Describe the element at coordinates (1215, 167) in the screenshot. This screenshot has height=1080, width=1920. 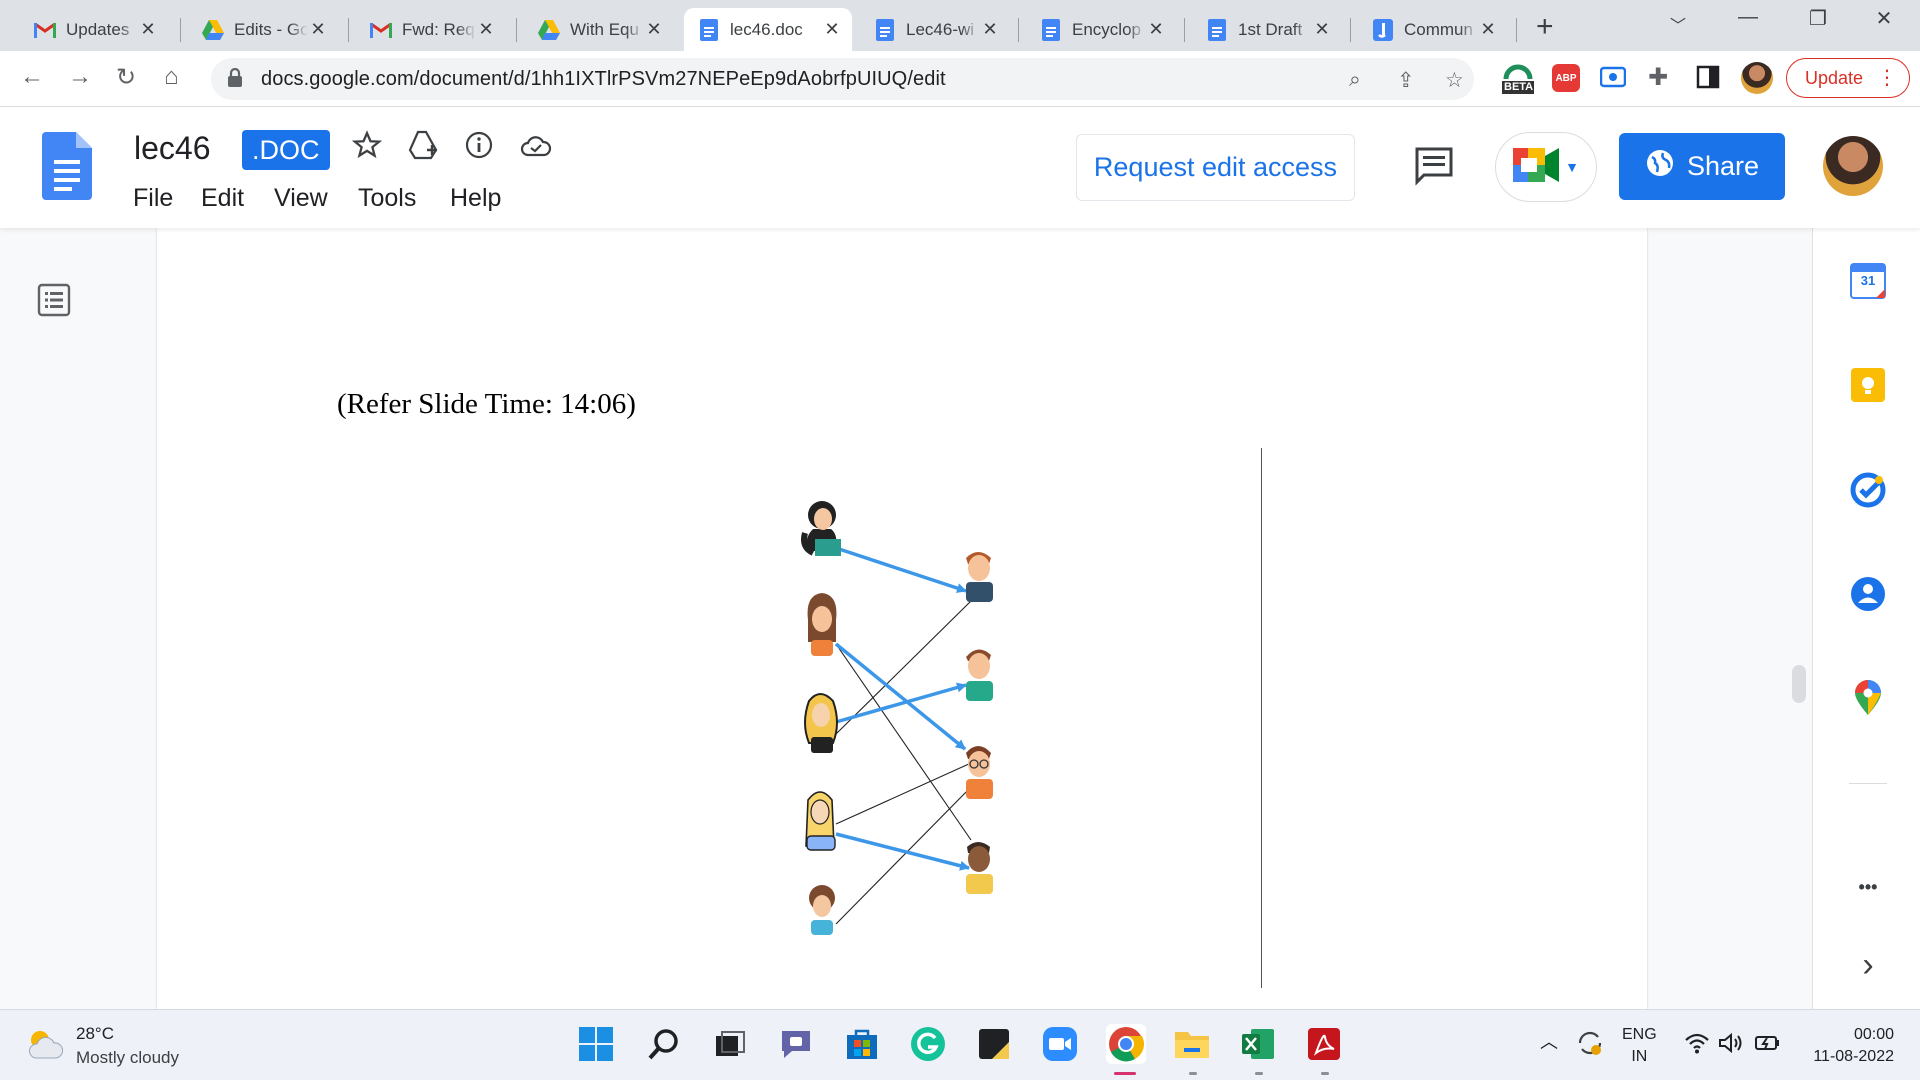
I see `request-edit-access-button: Request edit access` at that location.